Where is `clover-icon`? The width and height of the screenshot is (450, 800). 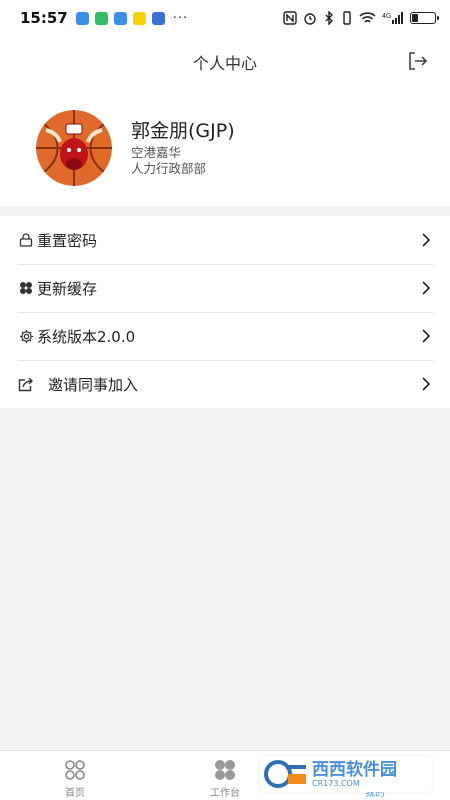
clover-icon is located at coordinates (26, 288).